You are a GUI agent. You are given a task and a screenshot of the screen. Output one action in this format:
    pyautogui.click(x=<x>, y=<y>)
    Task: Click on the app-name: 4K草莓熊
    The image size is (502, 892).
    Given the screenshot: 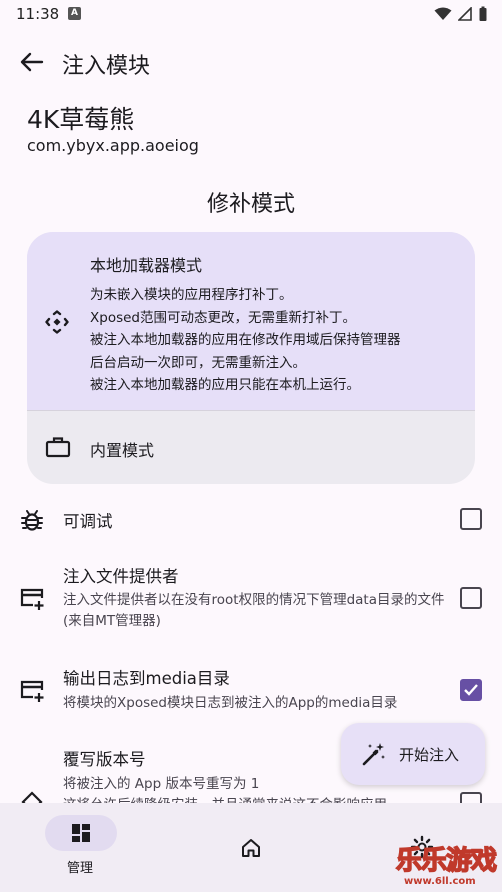 What is the action you would take?
    pyautogui.click(x=81, y=119)
    